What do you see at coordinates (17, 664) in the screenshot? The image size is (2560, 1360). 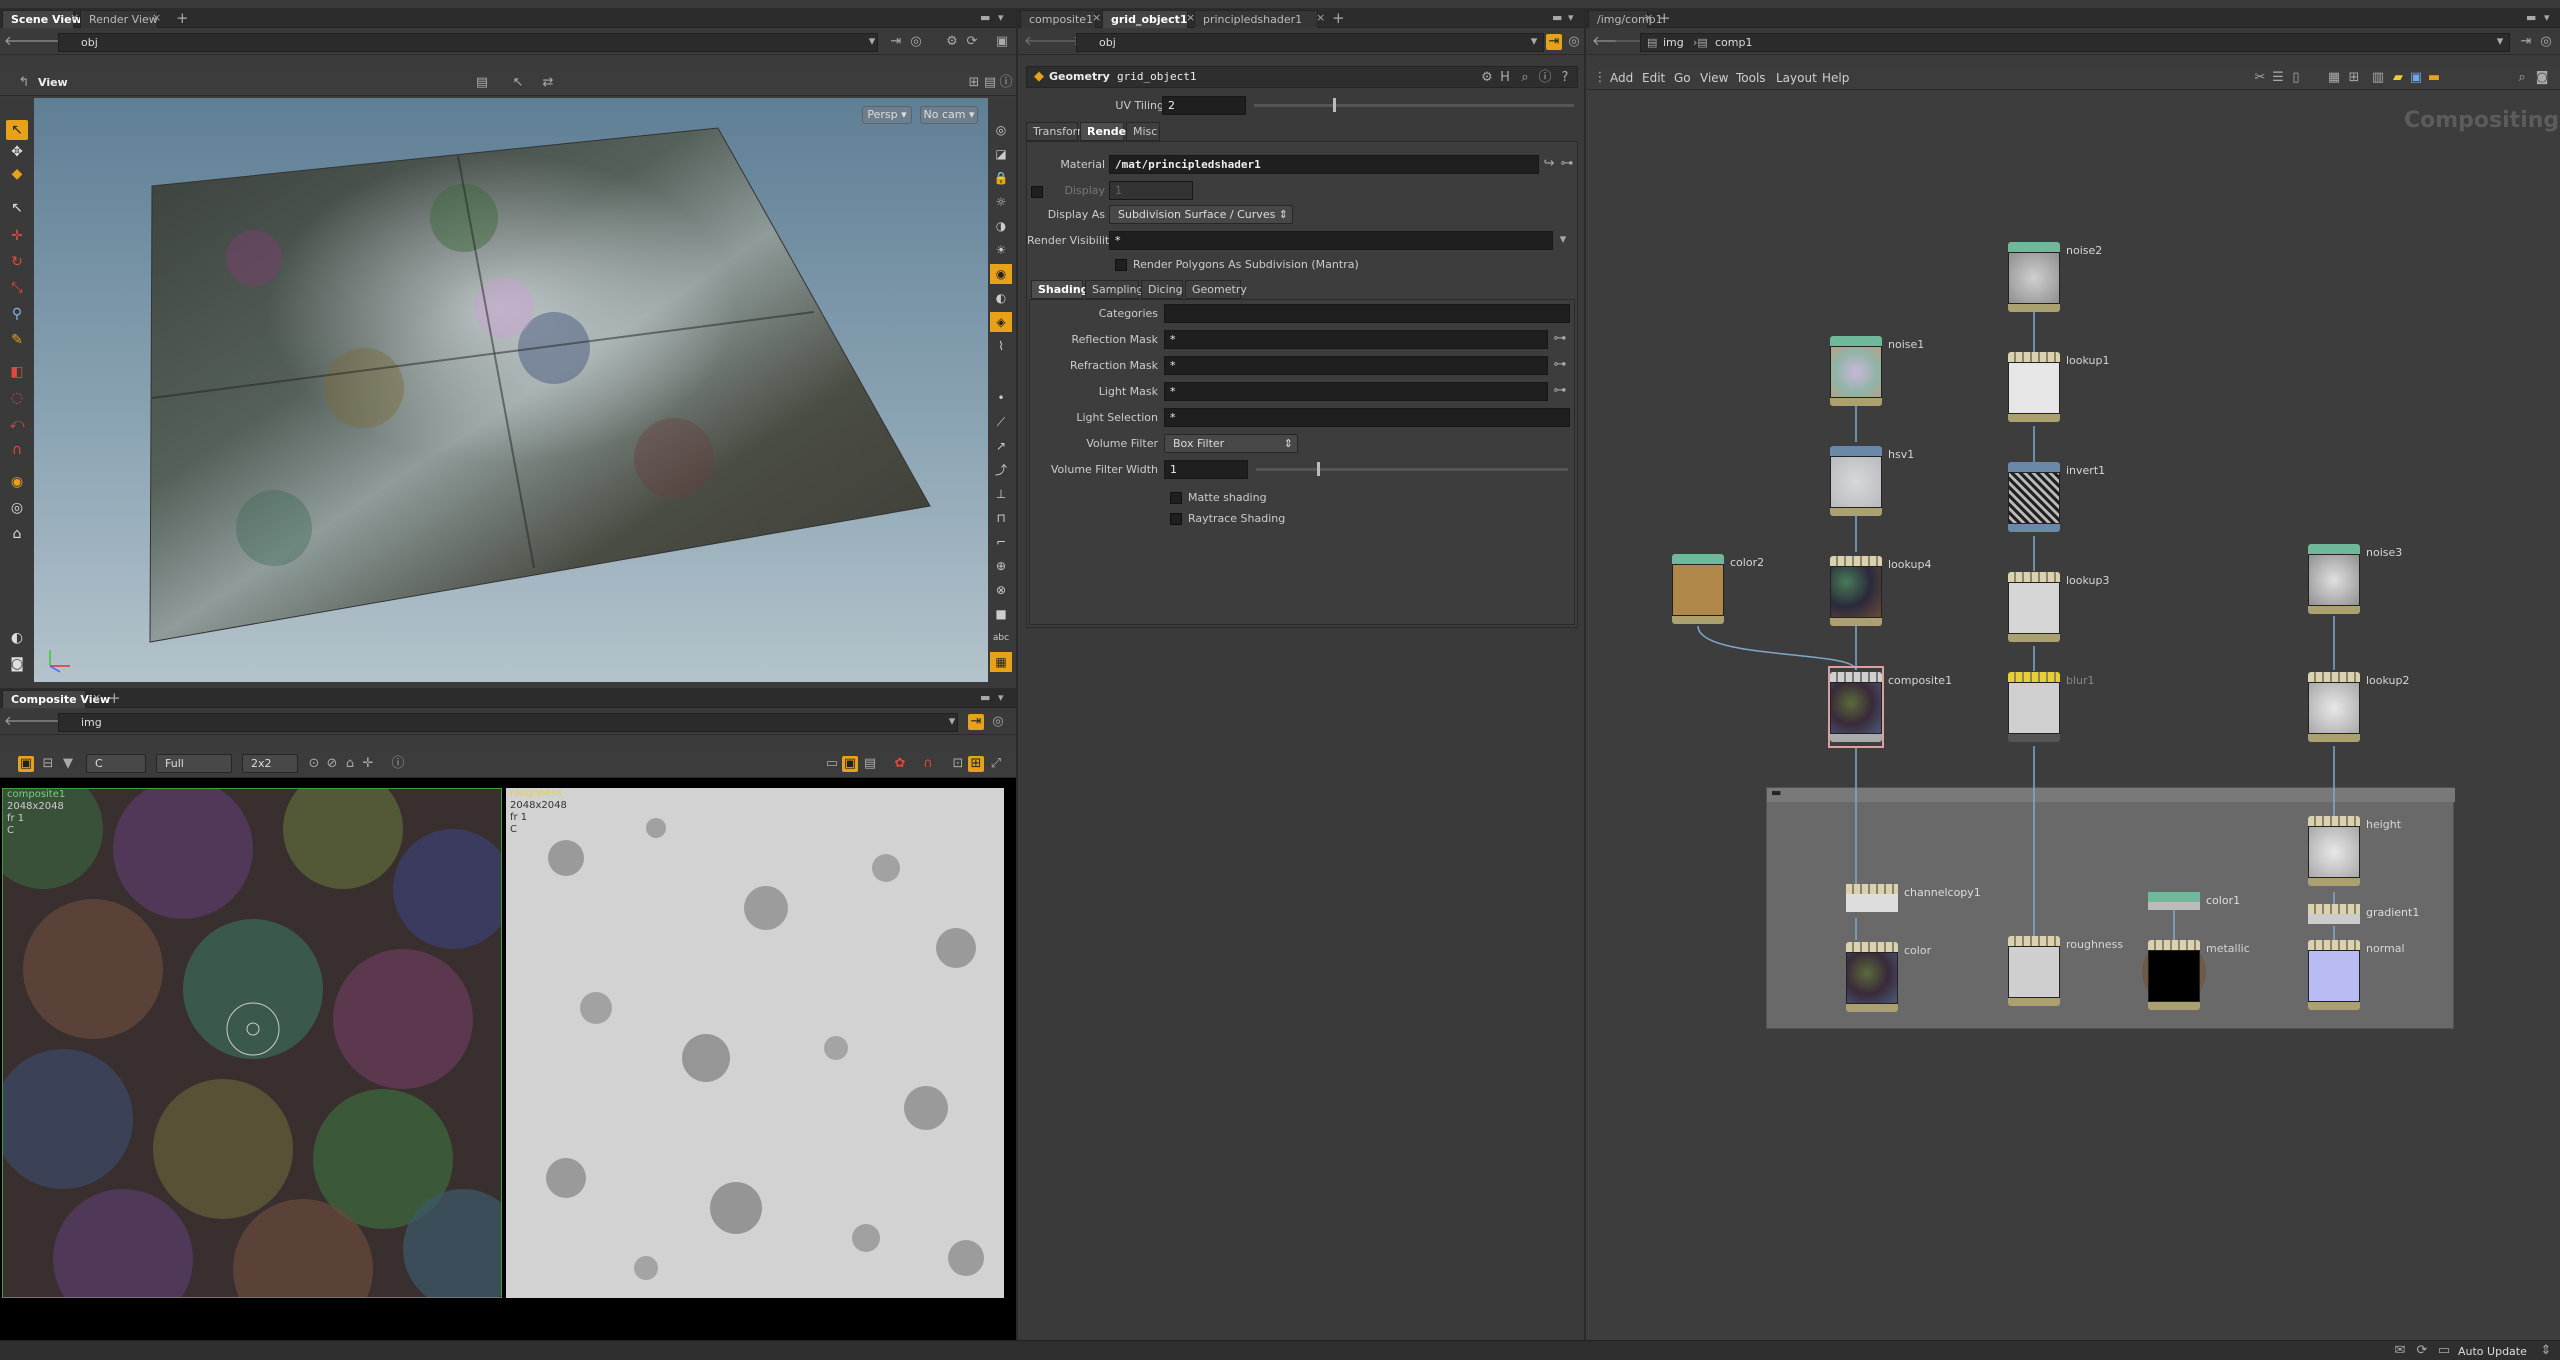 I see `camera-icon: ◙` at bounding box center [17, 664].